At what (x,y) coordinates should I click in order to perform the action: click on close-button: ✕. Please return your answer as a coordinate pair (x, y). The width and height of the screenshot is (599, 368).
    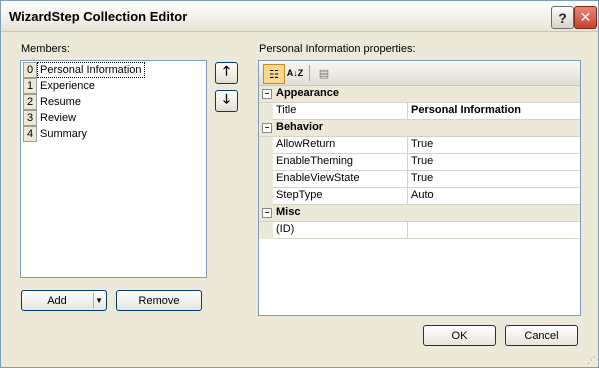
    Looking at the image, I should click on (585, 17).